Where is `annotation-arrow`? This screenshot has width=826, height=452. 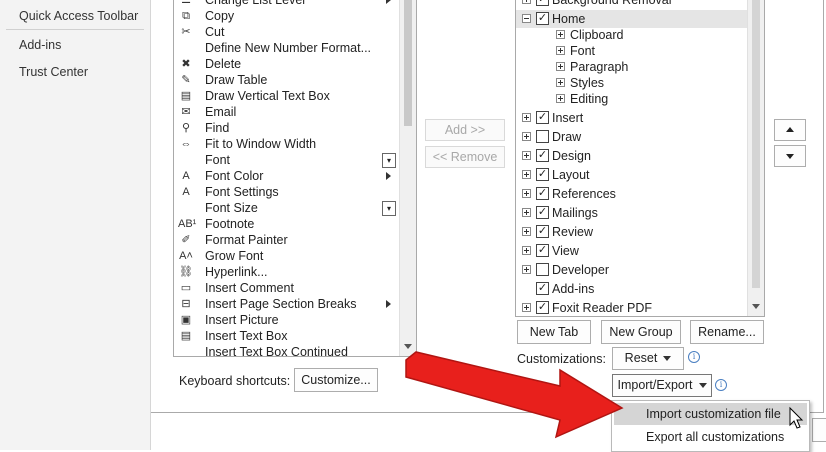 annotation-arrow is located at coordinates (604, 395).